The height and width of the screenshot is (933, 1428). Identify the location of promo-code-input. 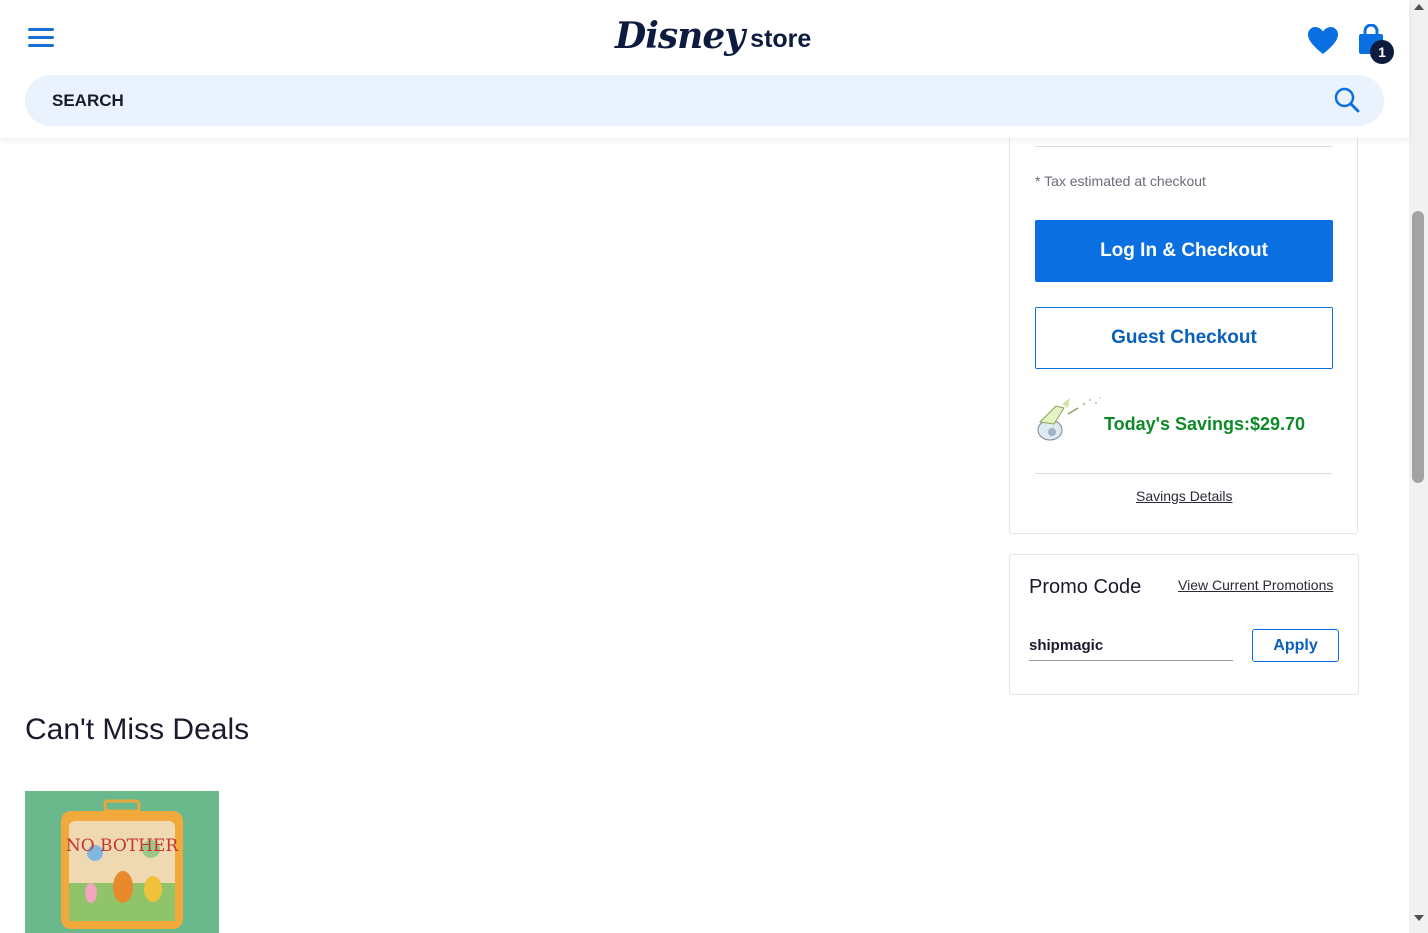
(1131, 645).